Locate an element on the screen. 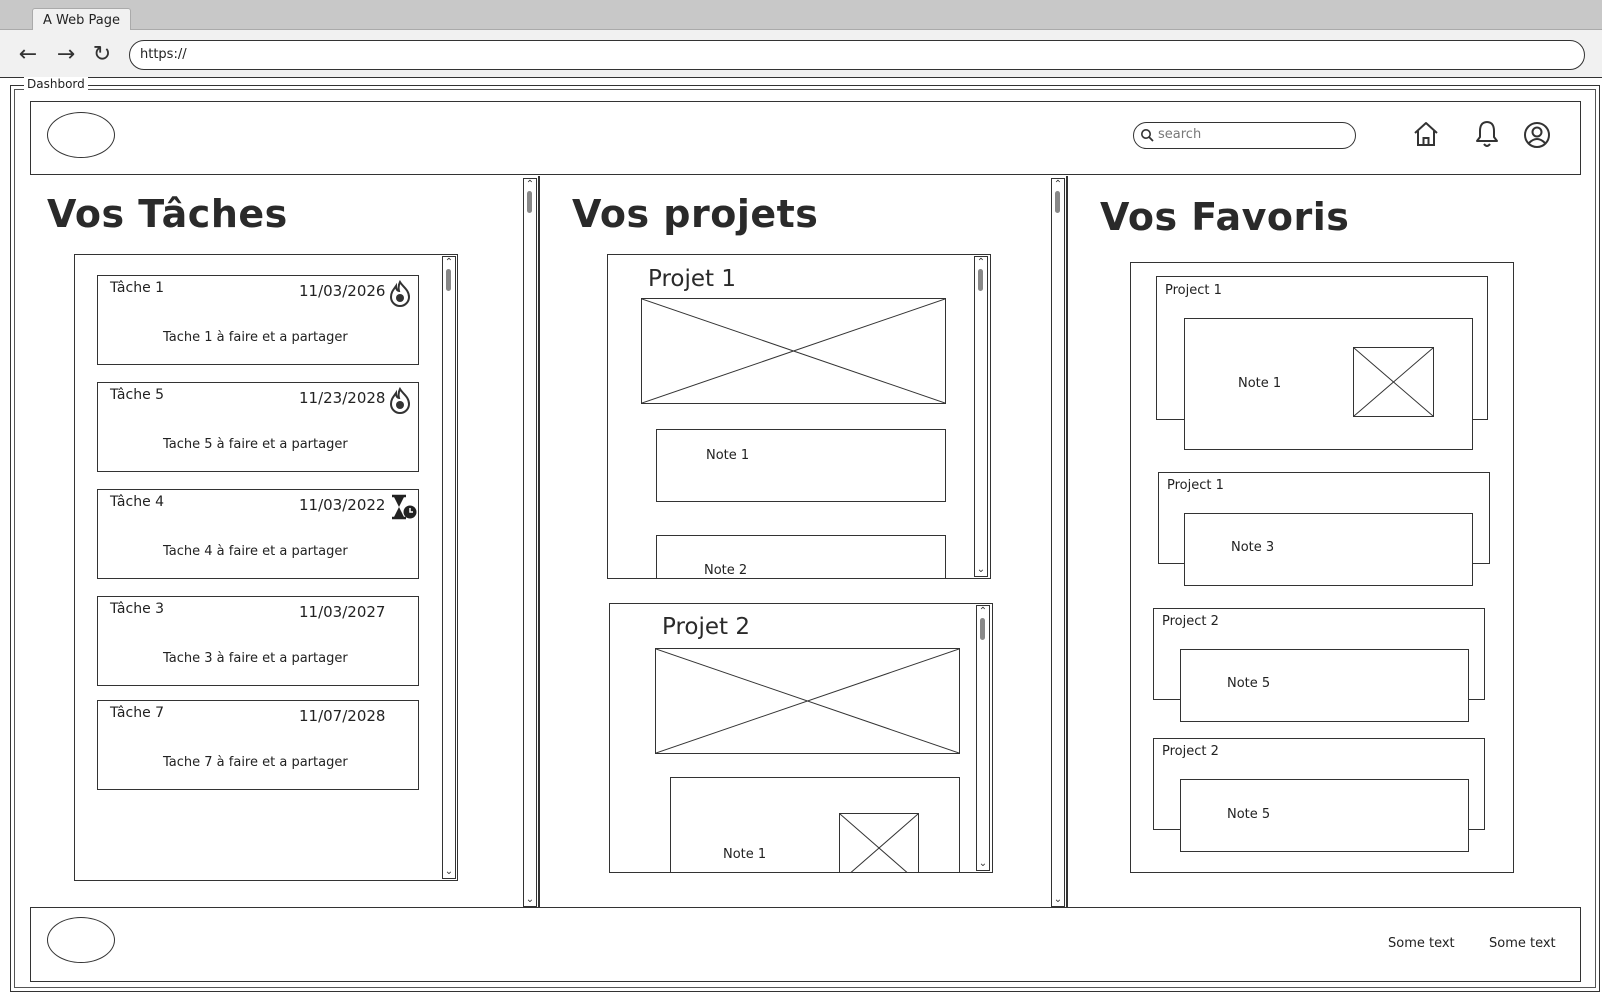 This screenshot has height=997, width=1602. tasks-scrollbar: ⌃ ⌄ is located at coordinates (449, 567).